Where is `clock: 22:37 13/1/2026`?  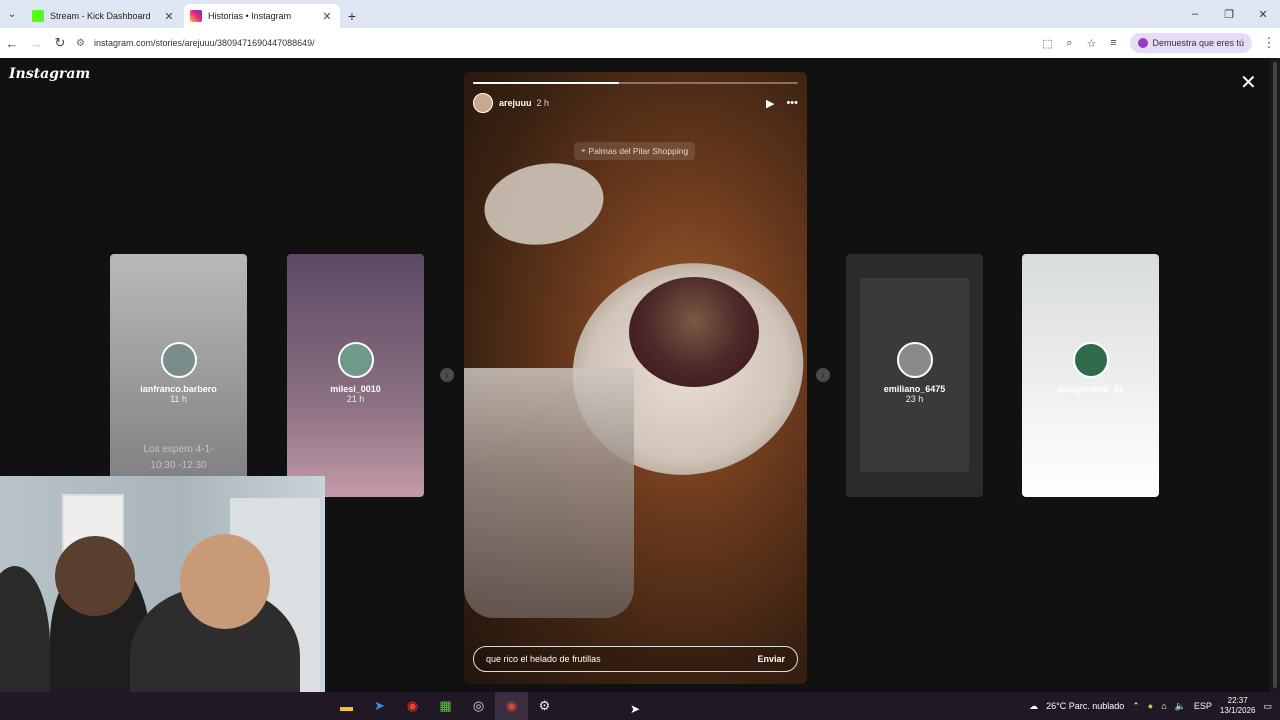 clock: 22:37 13/1/2026 is located at coordinates (1238, 706).